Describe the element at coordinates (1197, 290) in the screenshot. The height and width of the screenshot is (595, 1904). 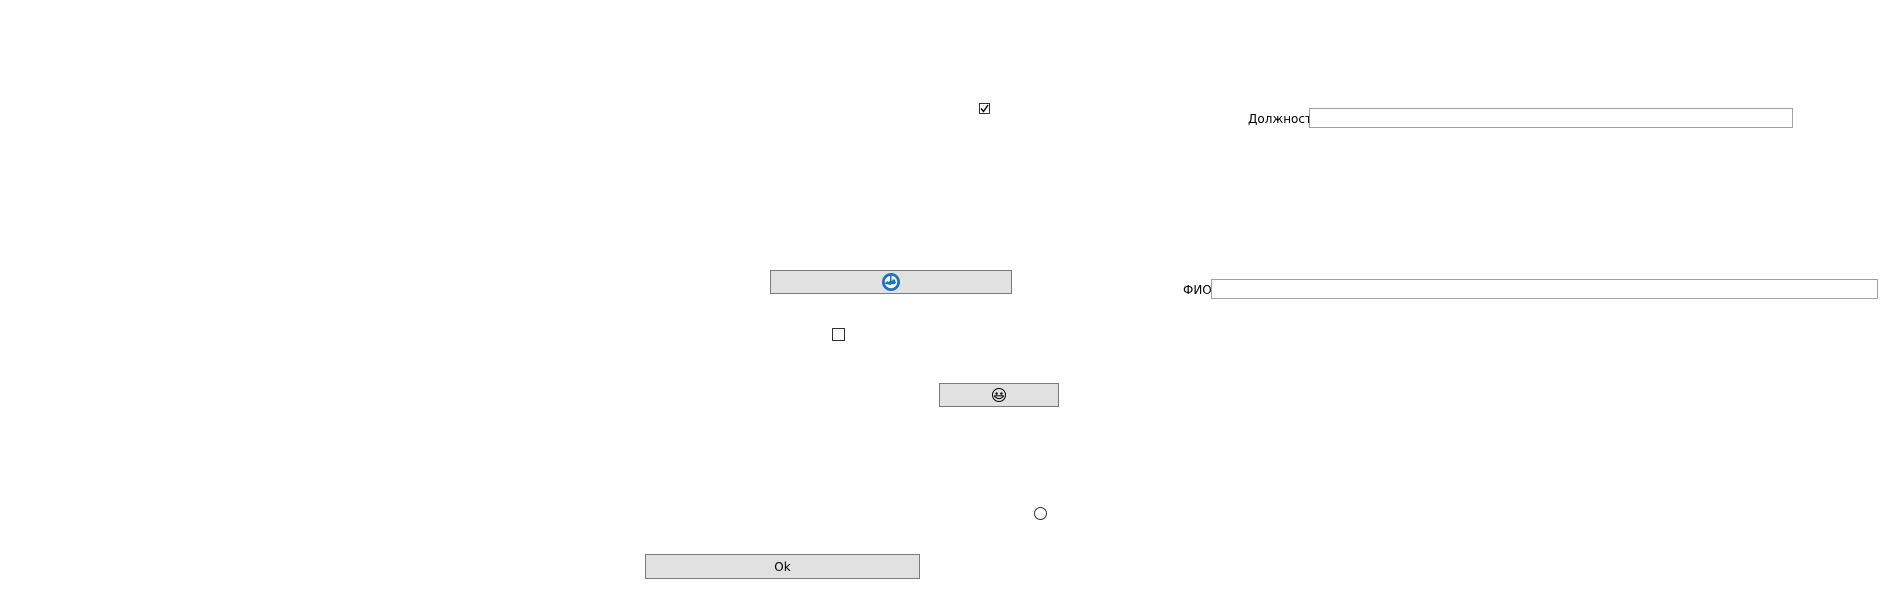
I see `fio-label: ФИО` at that location.